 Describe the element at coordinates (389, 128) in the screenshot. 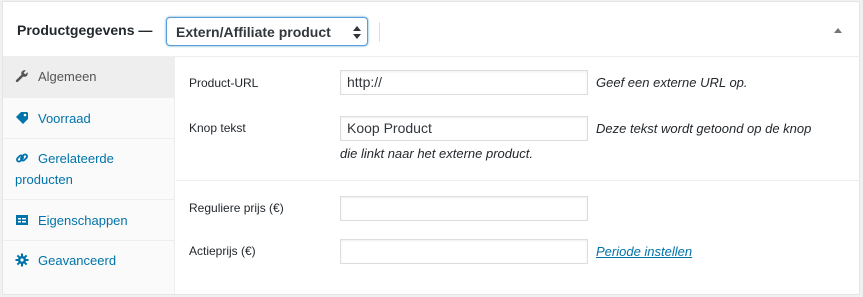

I see `button-text-value: Koop Product` at that location.